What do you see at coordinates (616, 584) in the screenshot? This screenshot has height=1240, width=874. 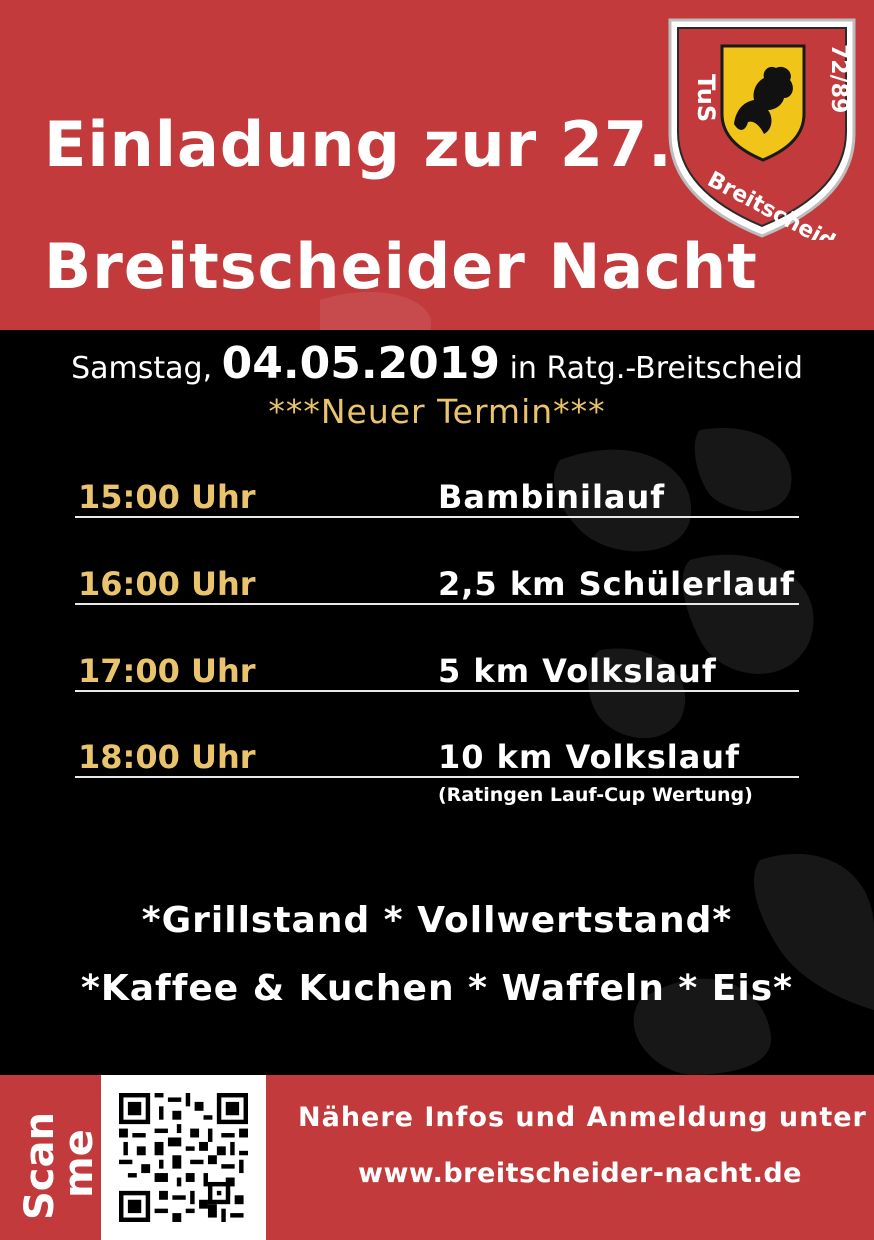 I see `schedule-event: 2,5 km Schülerlauf` at bounding box center [616, 584].